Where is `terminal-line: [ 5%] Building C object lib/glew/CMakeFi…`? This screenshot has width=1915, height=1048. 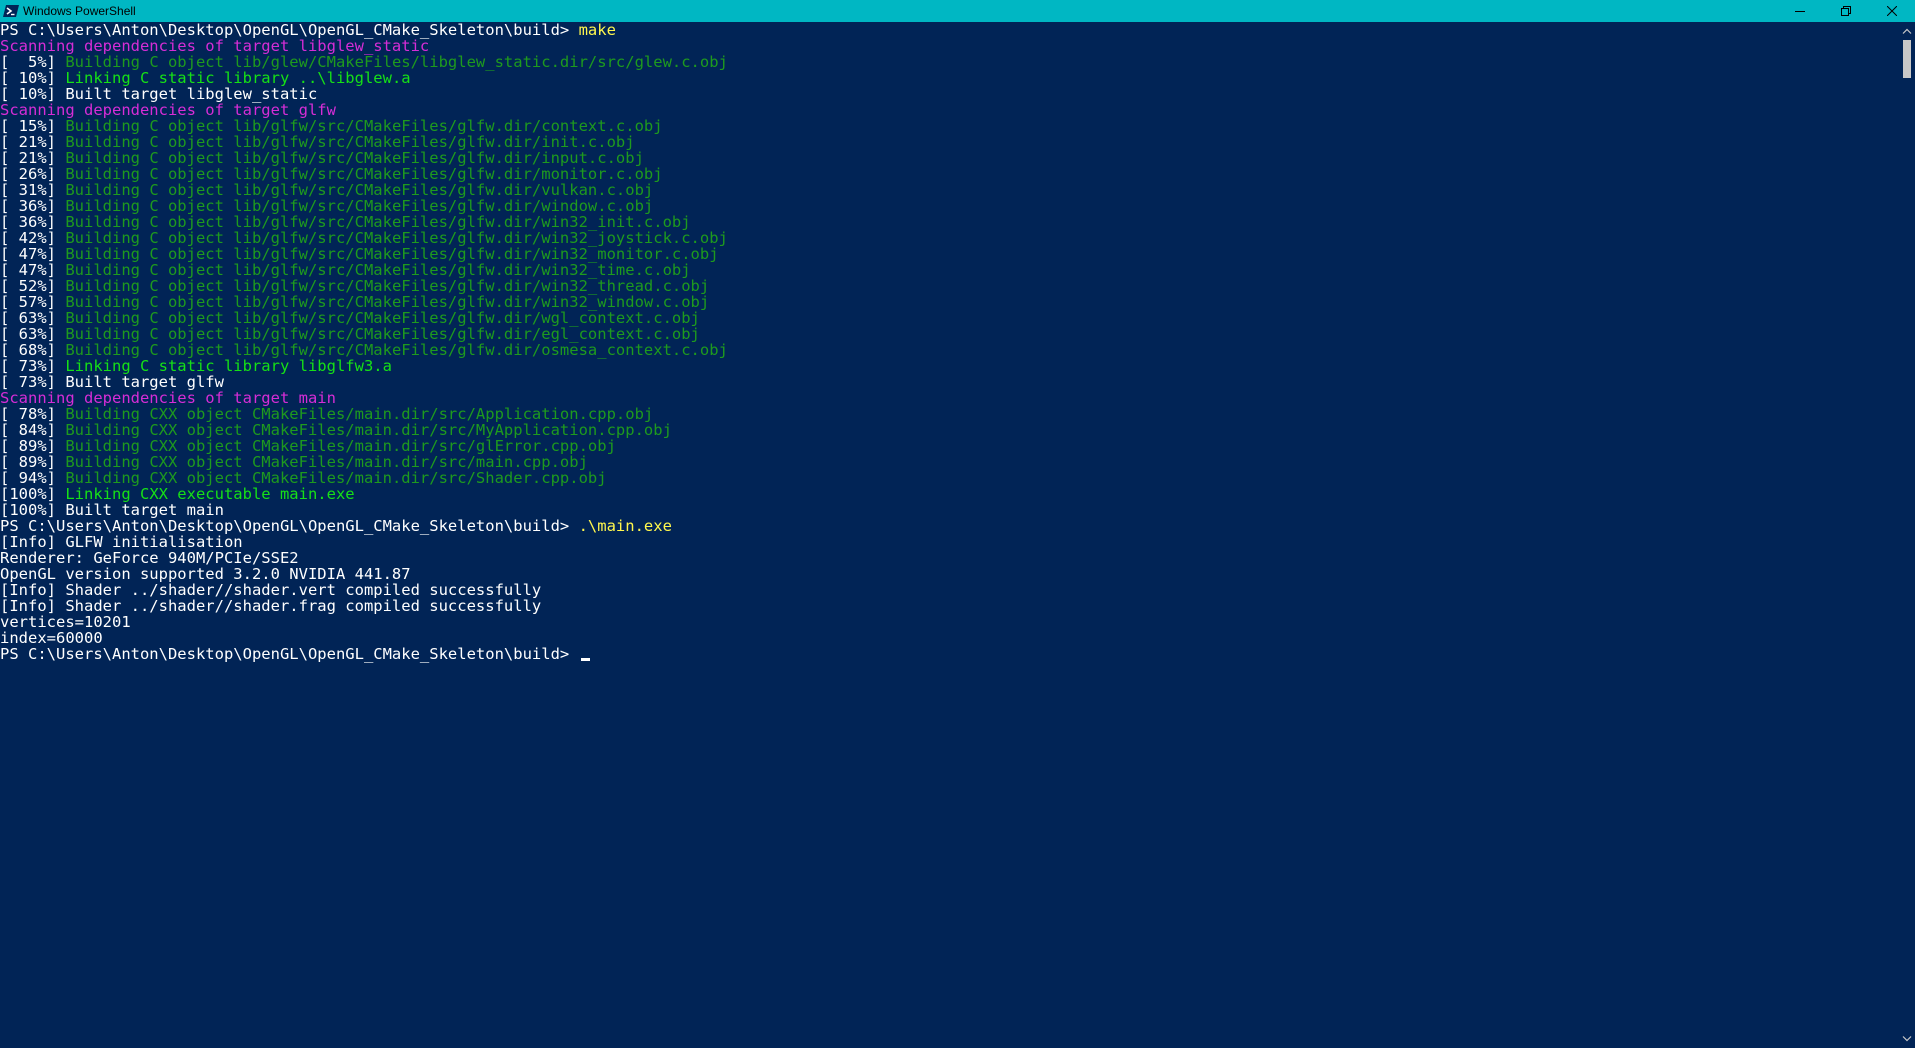
terminal-line: [ 5%] Building C object lib/glew/CMakeFi… is located at coordinates (949, 62).